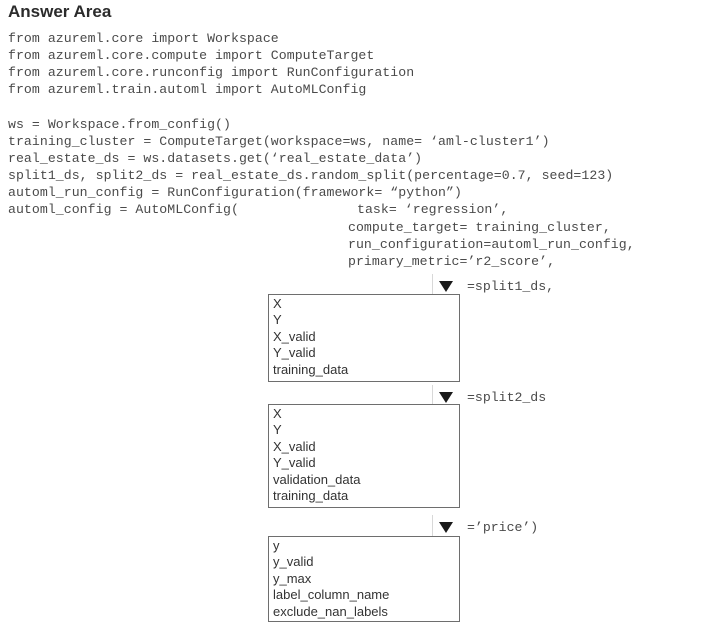  I want to click on dropdown-option: y_valid, so click(366, 562).